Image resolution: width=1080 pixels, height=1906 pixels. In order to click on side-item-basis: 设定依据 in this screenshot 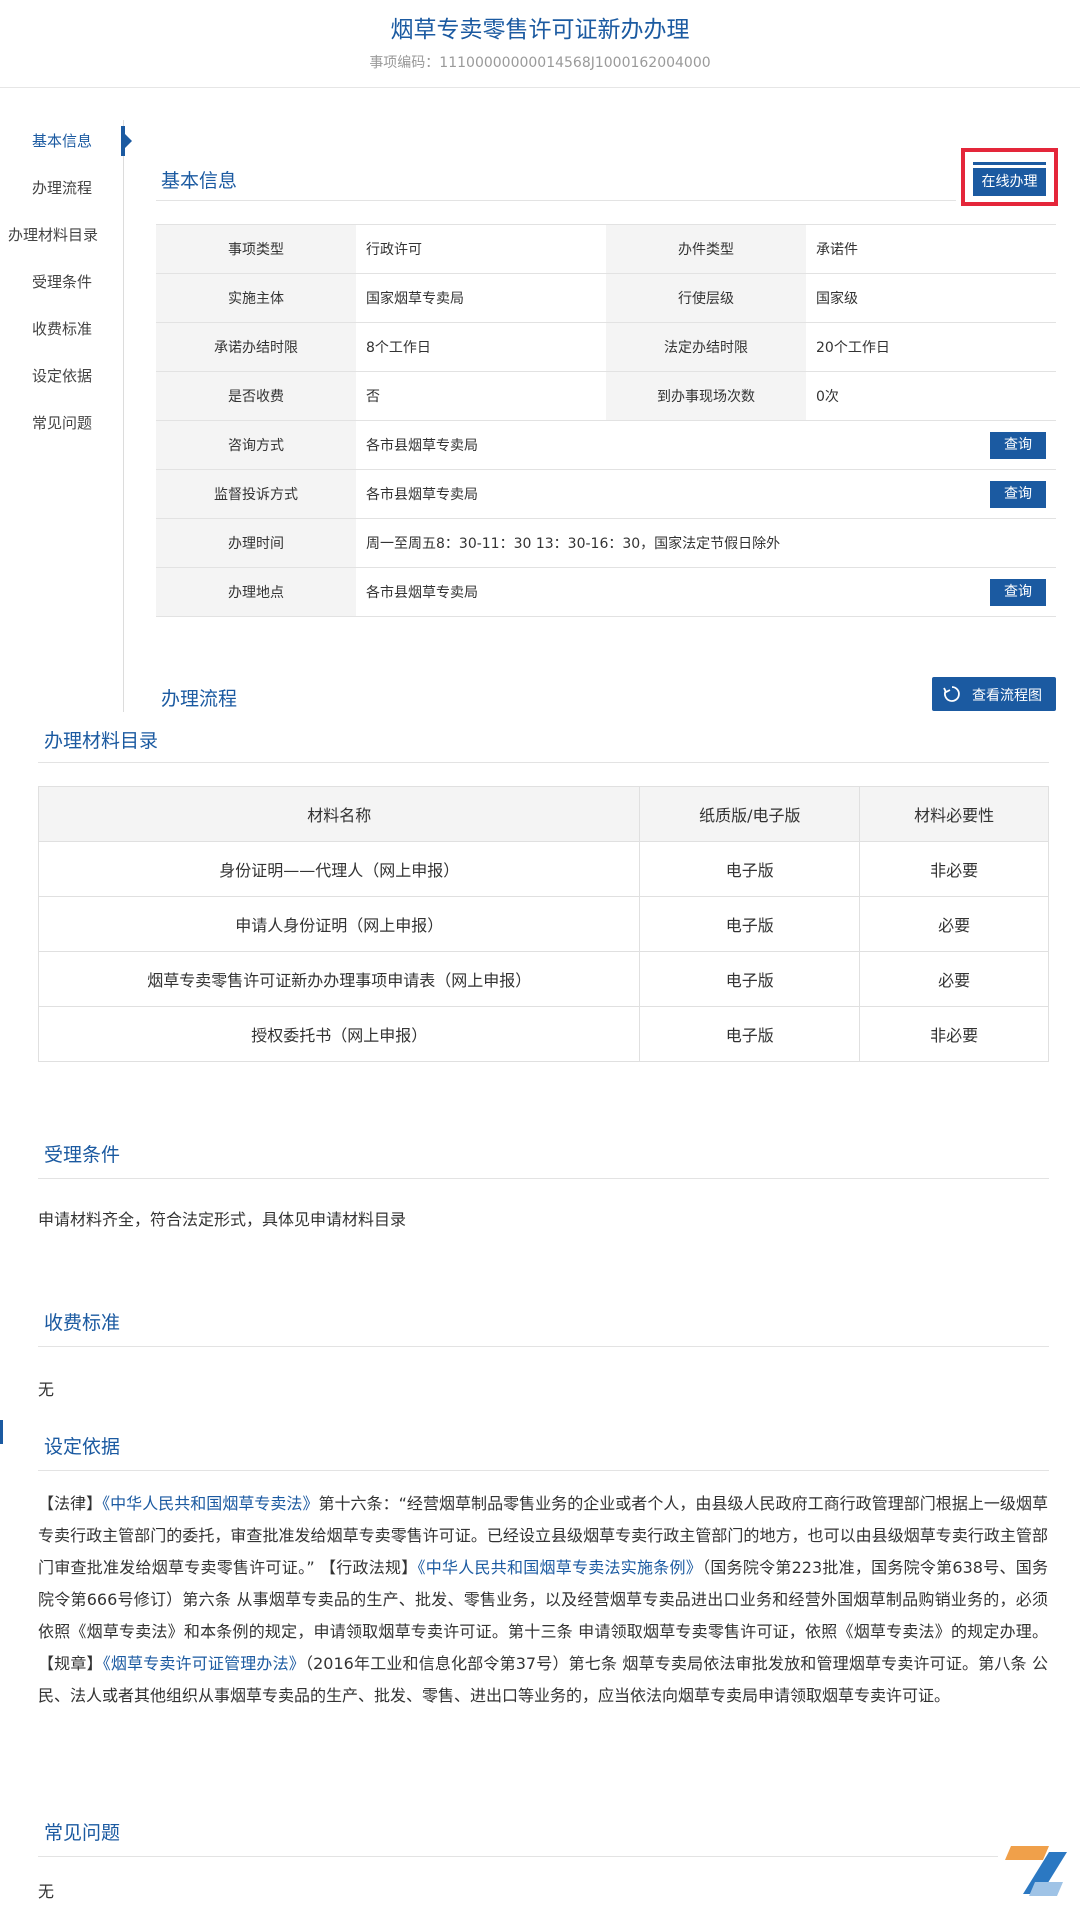, I will do `click(62, 375)`.